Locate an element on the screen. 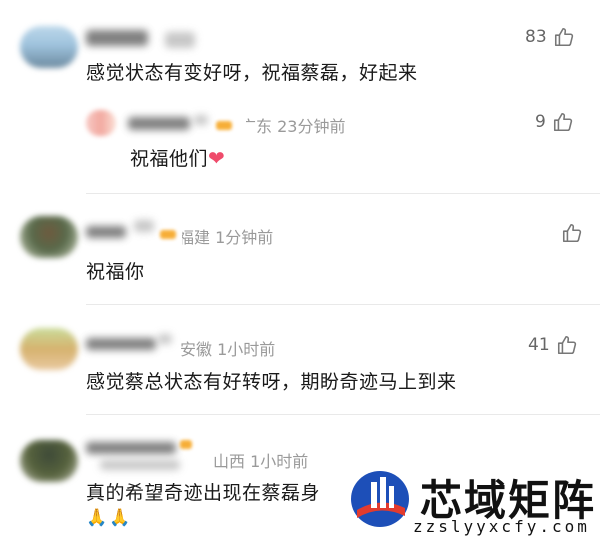 This screenshot has height=545, width=600. like-button is located at coordinates (569, 233).